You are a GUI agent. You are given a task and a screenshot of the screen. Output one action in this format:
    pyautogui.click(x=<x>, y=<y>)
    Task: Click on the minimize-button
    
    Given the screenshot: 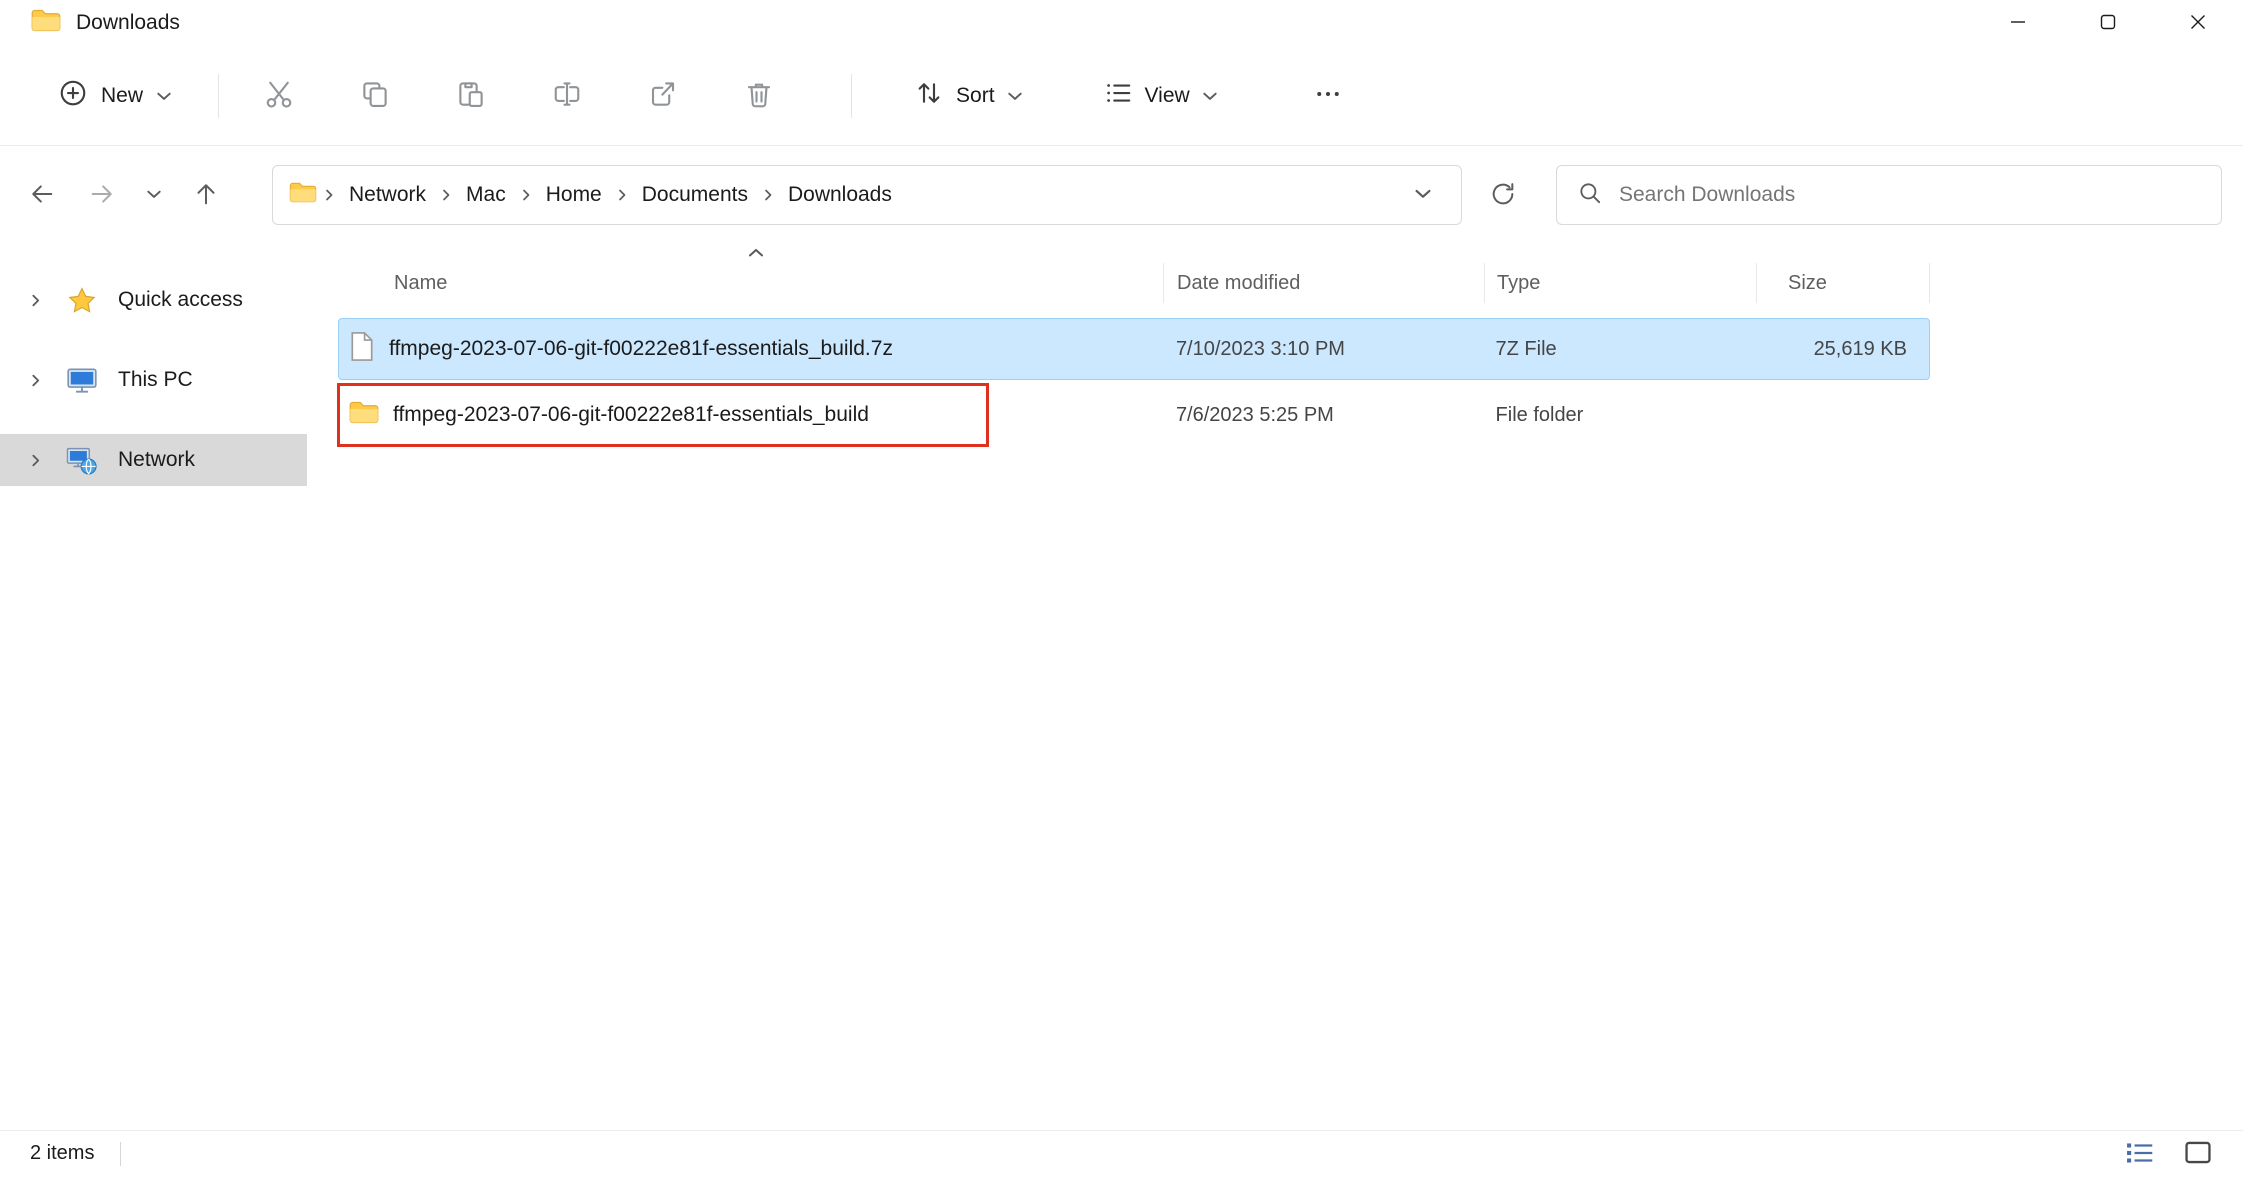 What is the action you would take?
    pyautogui.click(x=2018, y=23)
    